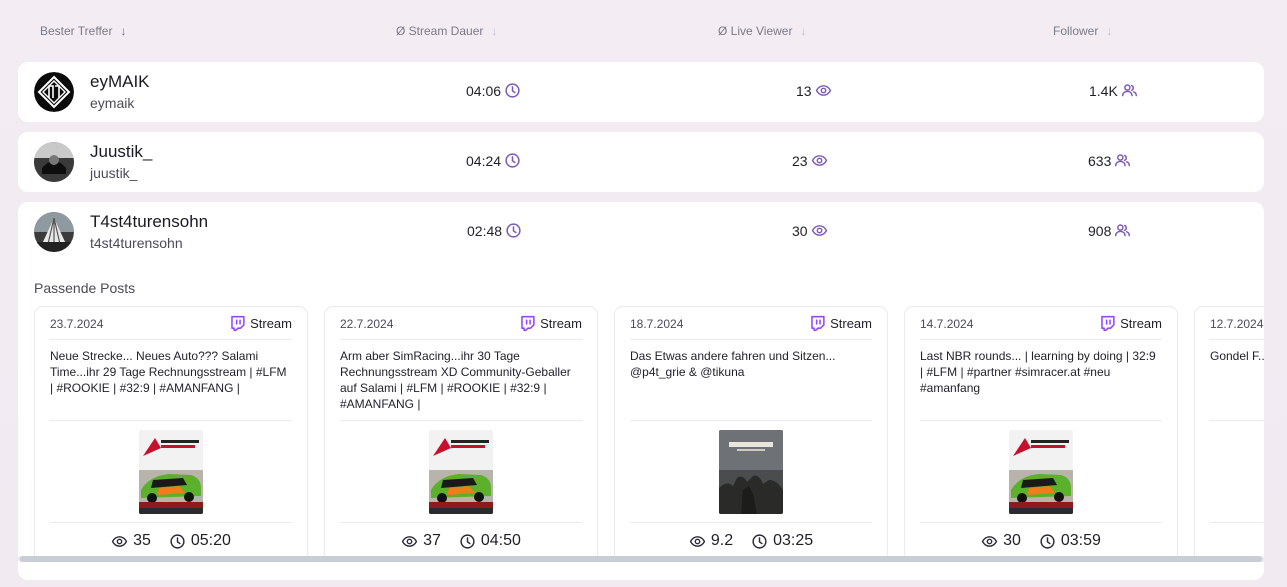  I want to click on post-viewers-value: 9.2, so click(722, 540).